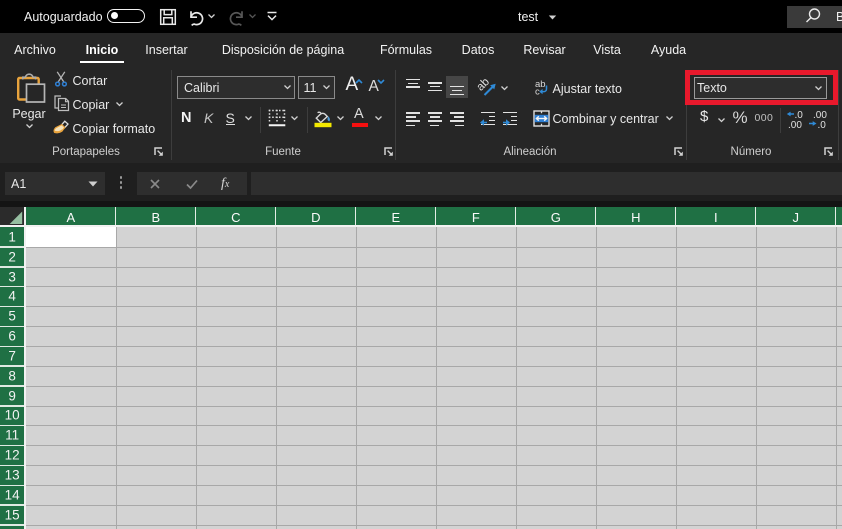  What do you see at coordinates (822, 125) in the screenshot?
I see `svg-text: .0` at bounding box center [822, 125].